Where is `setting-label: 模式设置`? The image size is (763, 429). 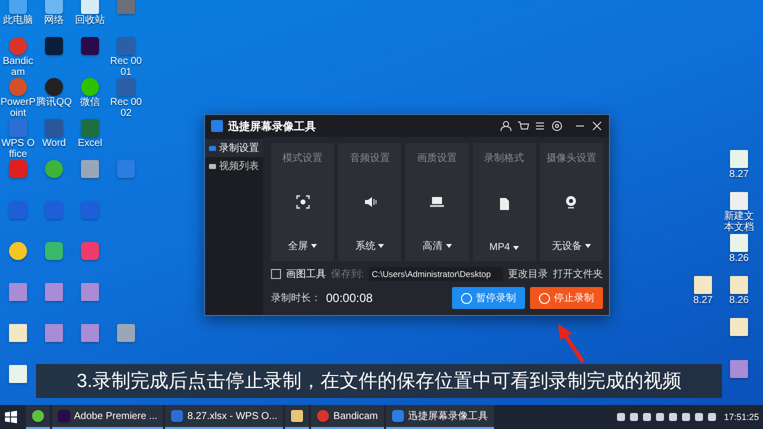
setting-label: 模式设置 is located at coordinates (302, 158).